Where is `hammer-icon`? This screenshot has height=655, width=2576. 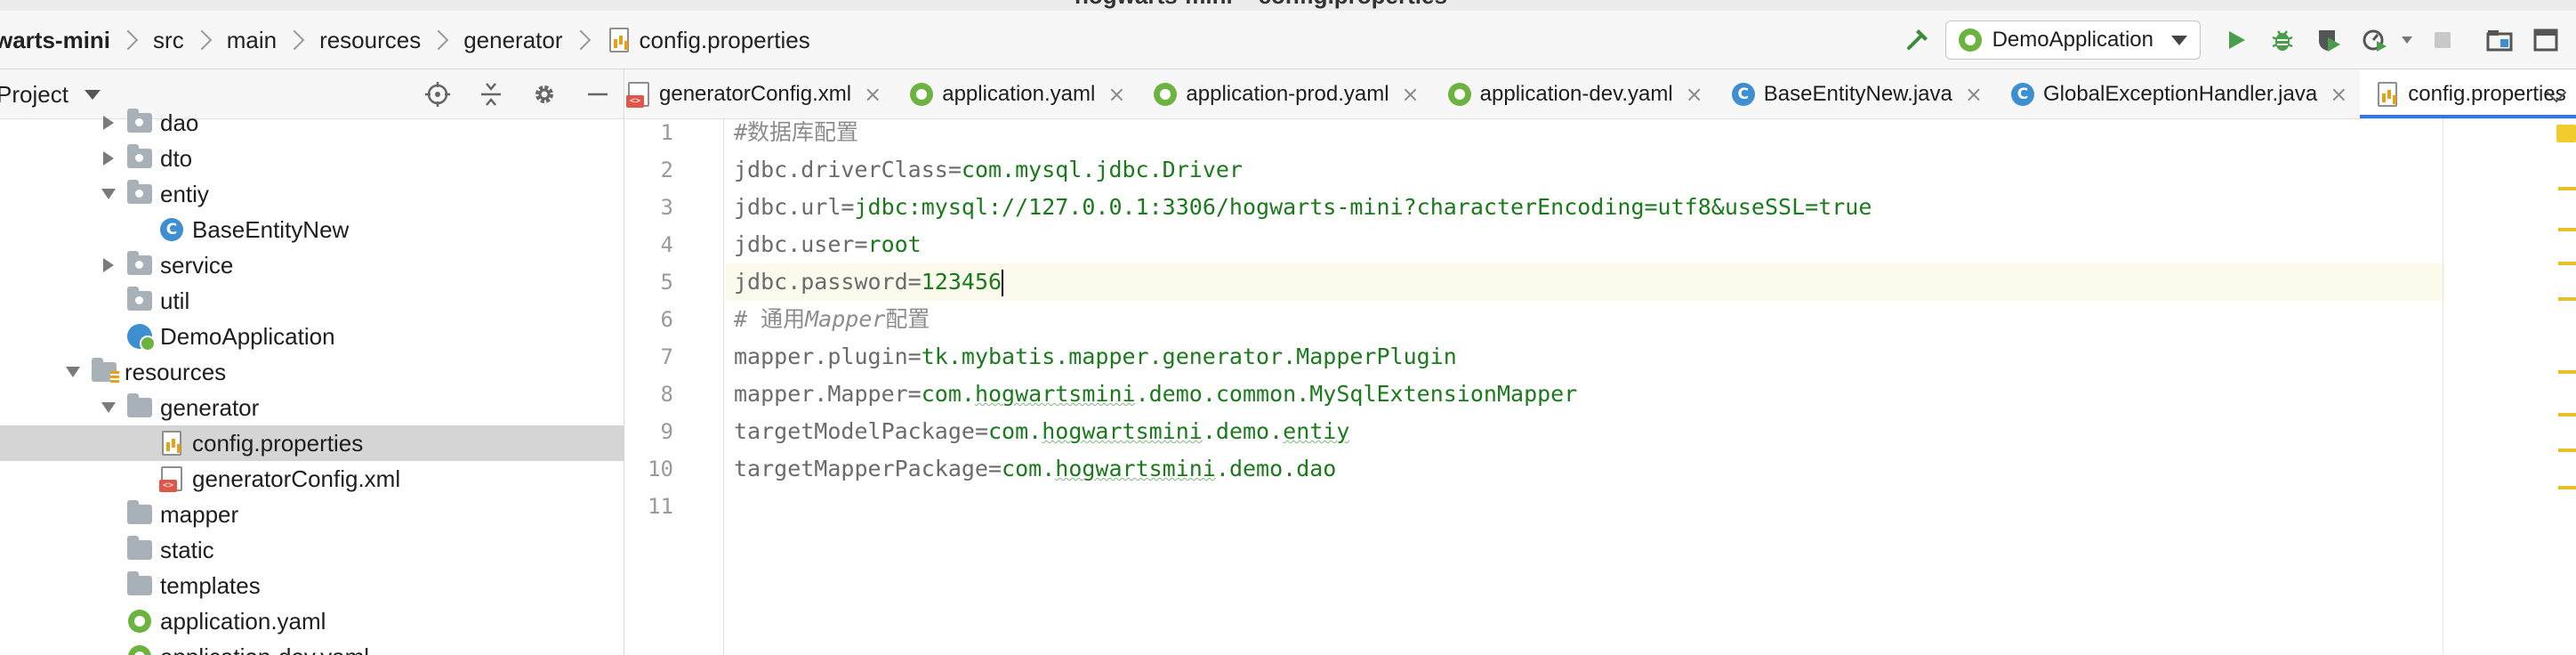
hammer-icon is located at coordinates (1917, 40).